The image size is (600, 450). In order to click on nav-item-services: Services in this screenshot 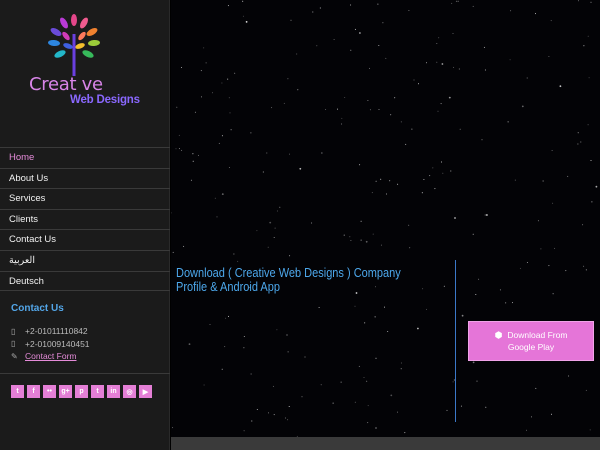, I will do `click(85, 198)`.